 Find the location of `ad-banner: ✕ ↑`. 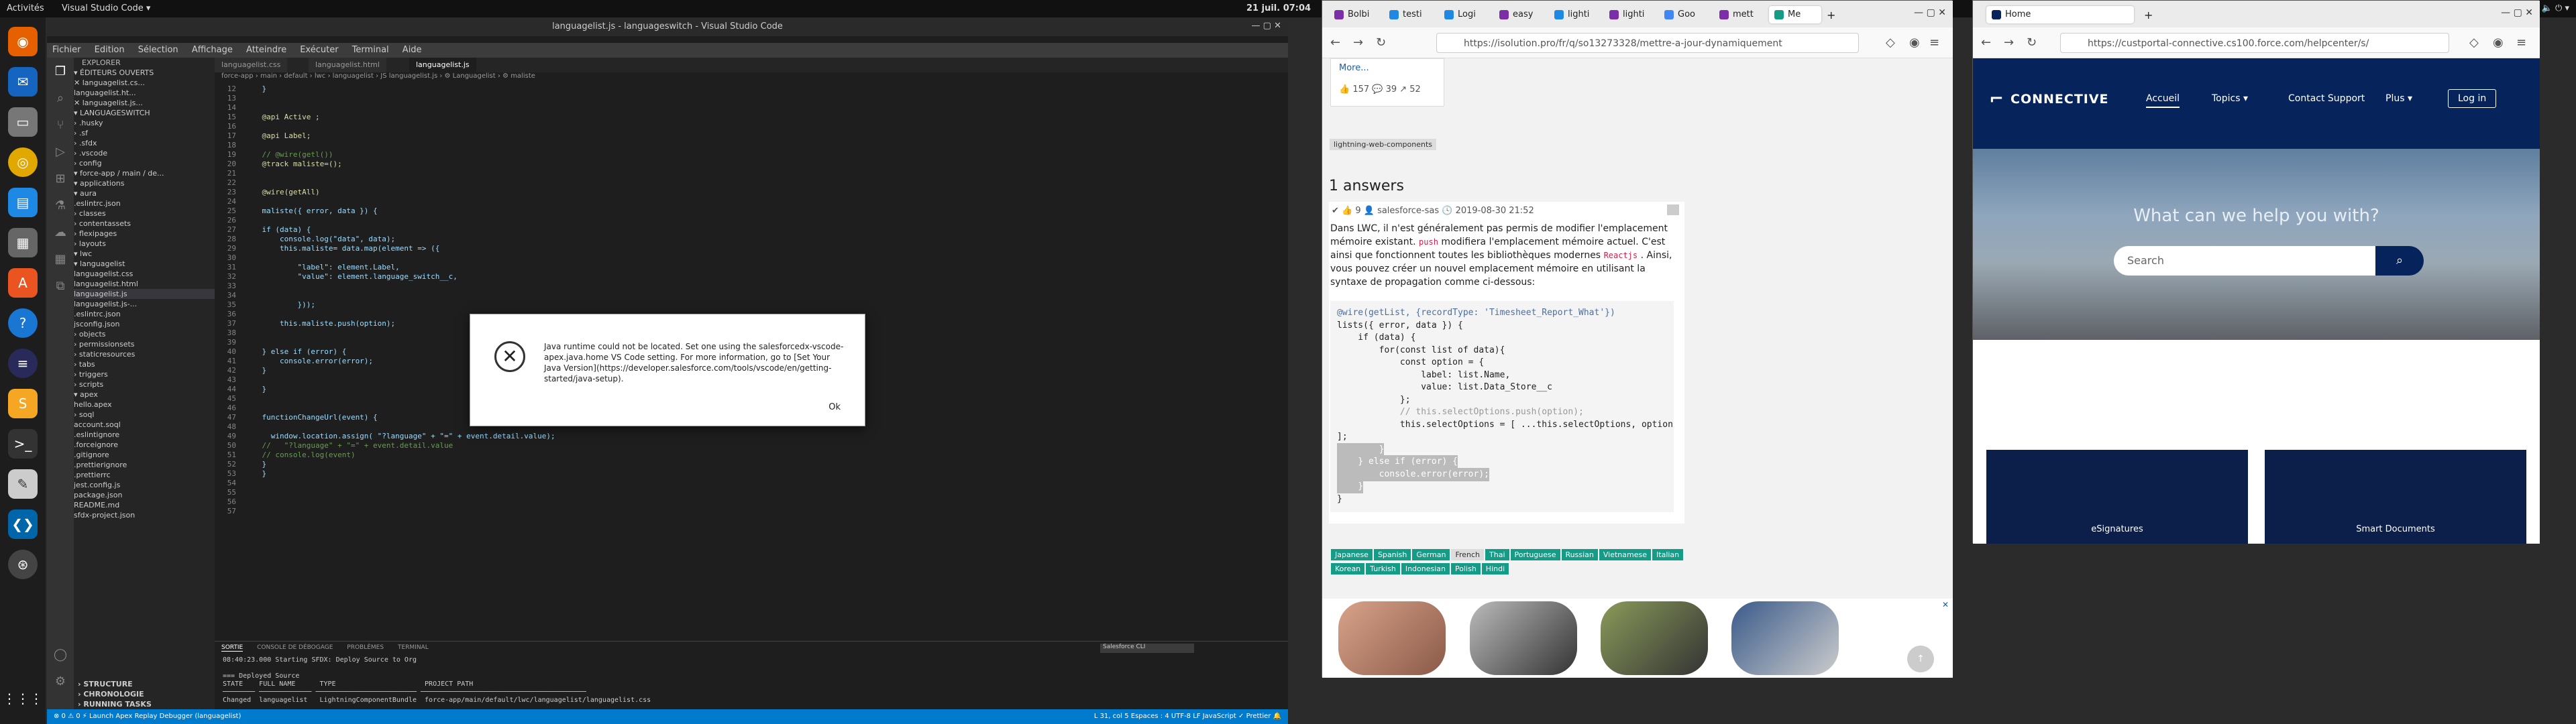

ad-banner: ✕ ↑ is located at coordinates (1637, 638).